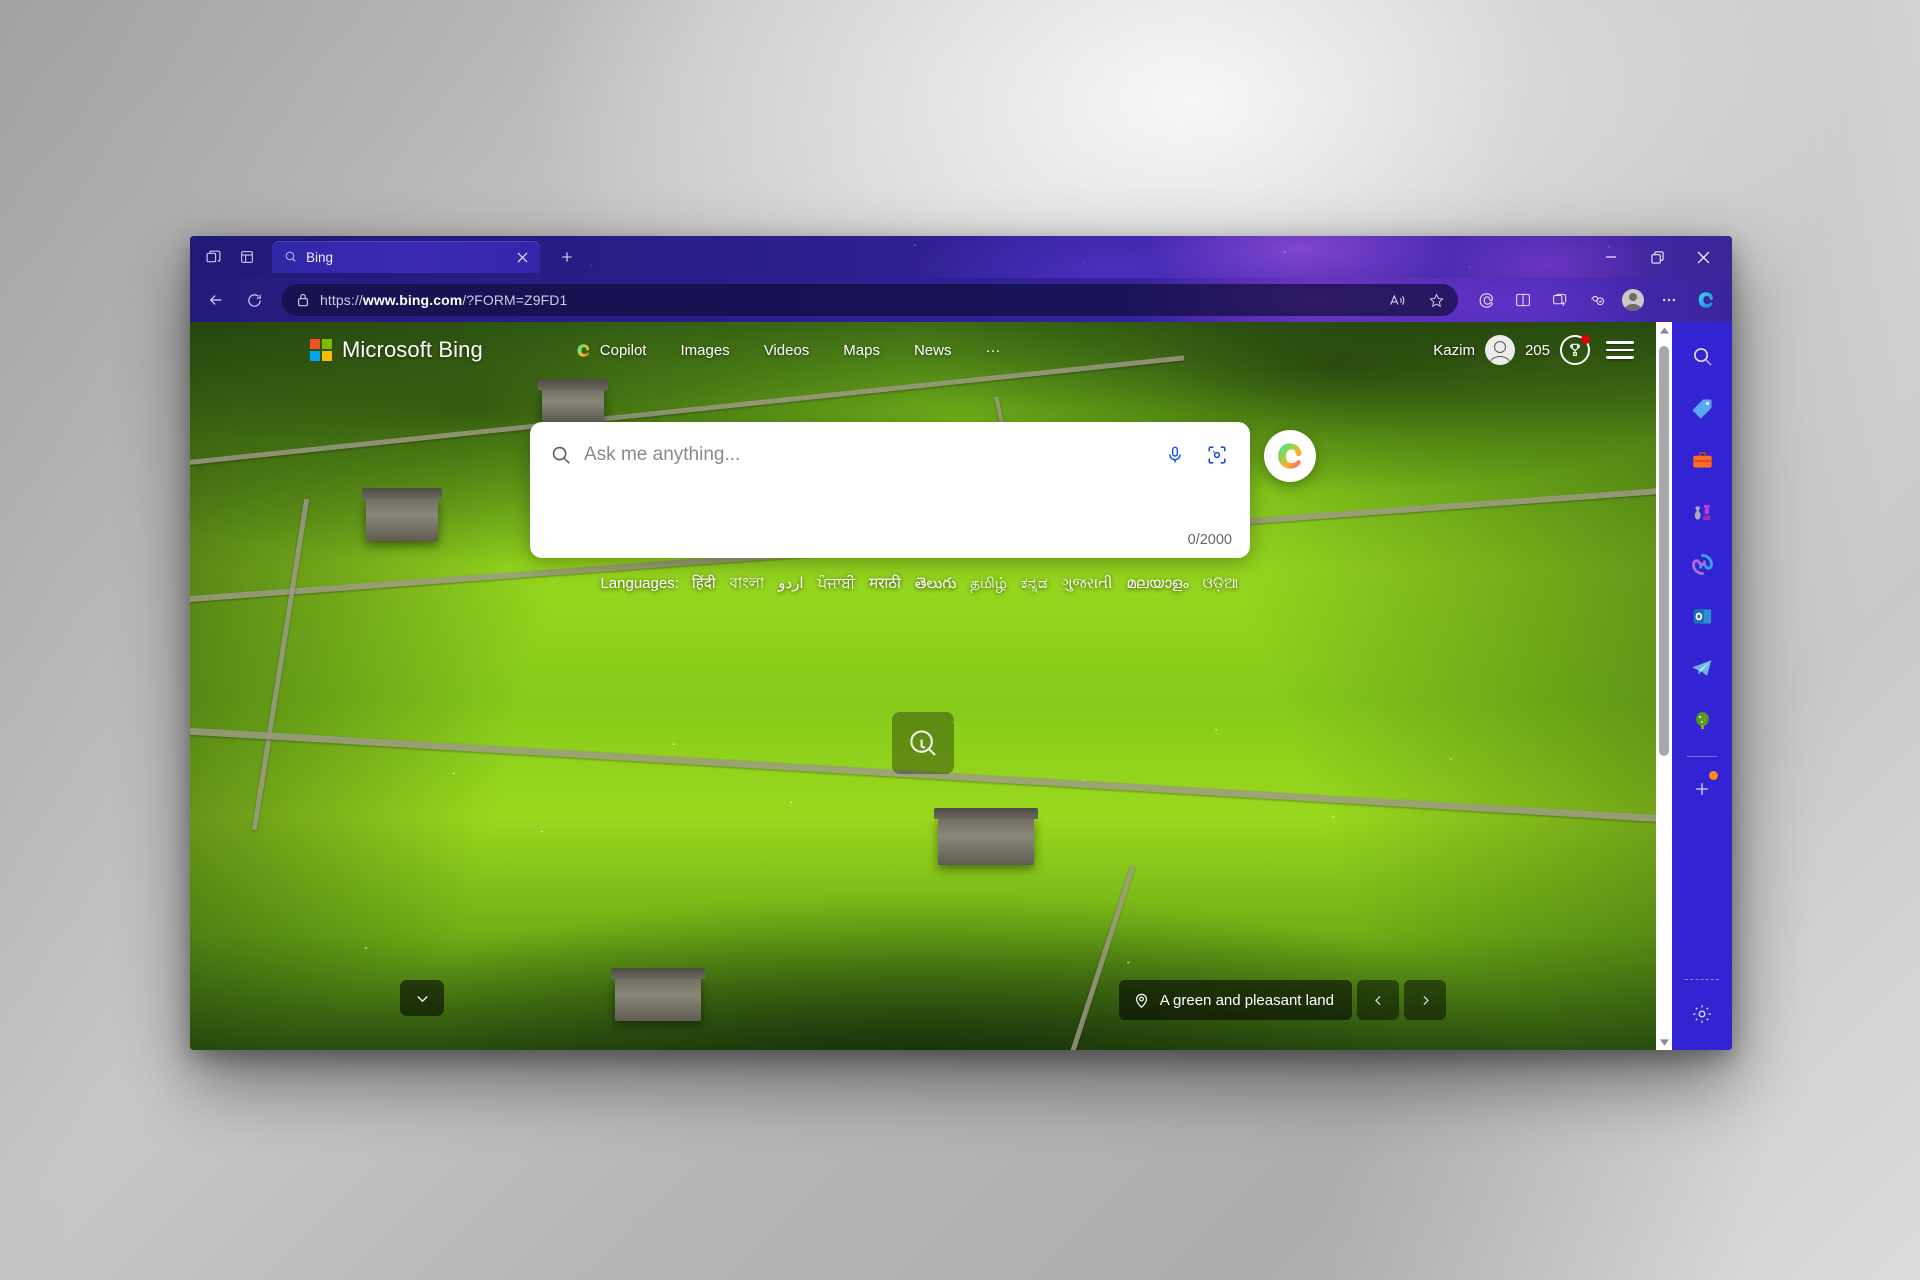 Image resolution: width=1920 pixels, height=1280 pixels. Describe the element at coordinates (1101, 957) in the screenshot. I see `decorative-wall` at that location.